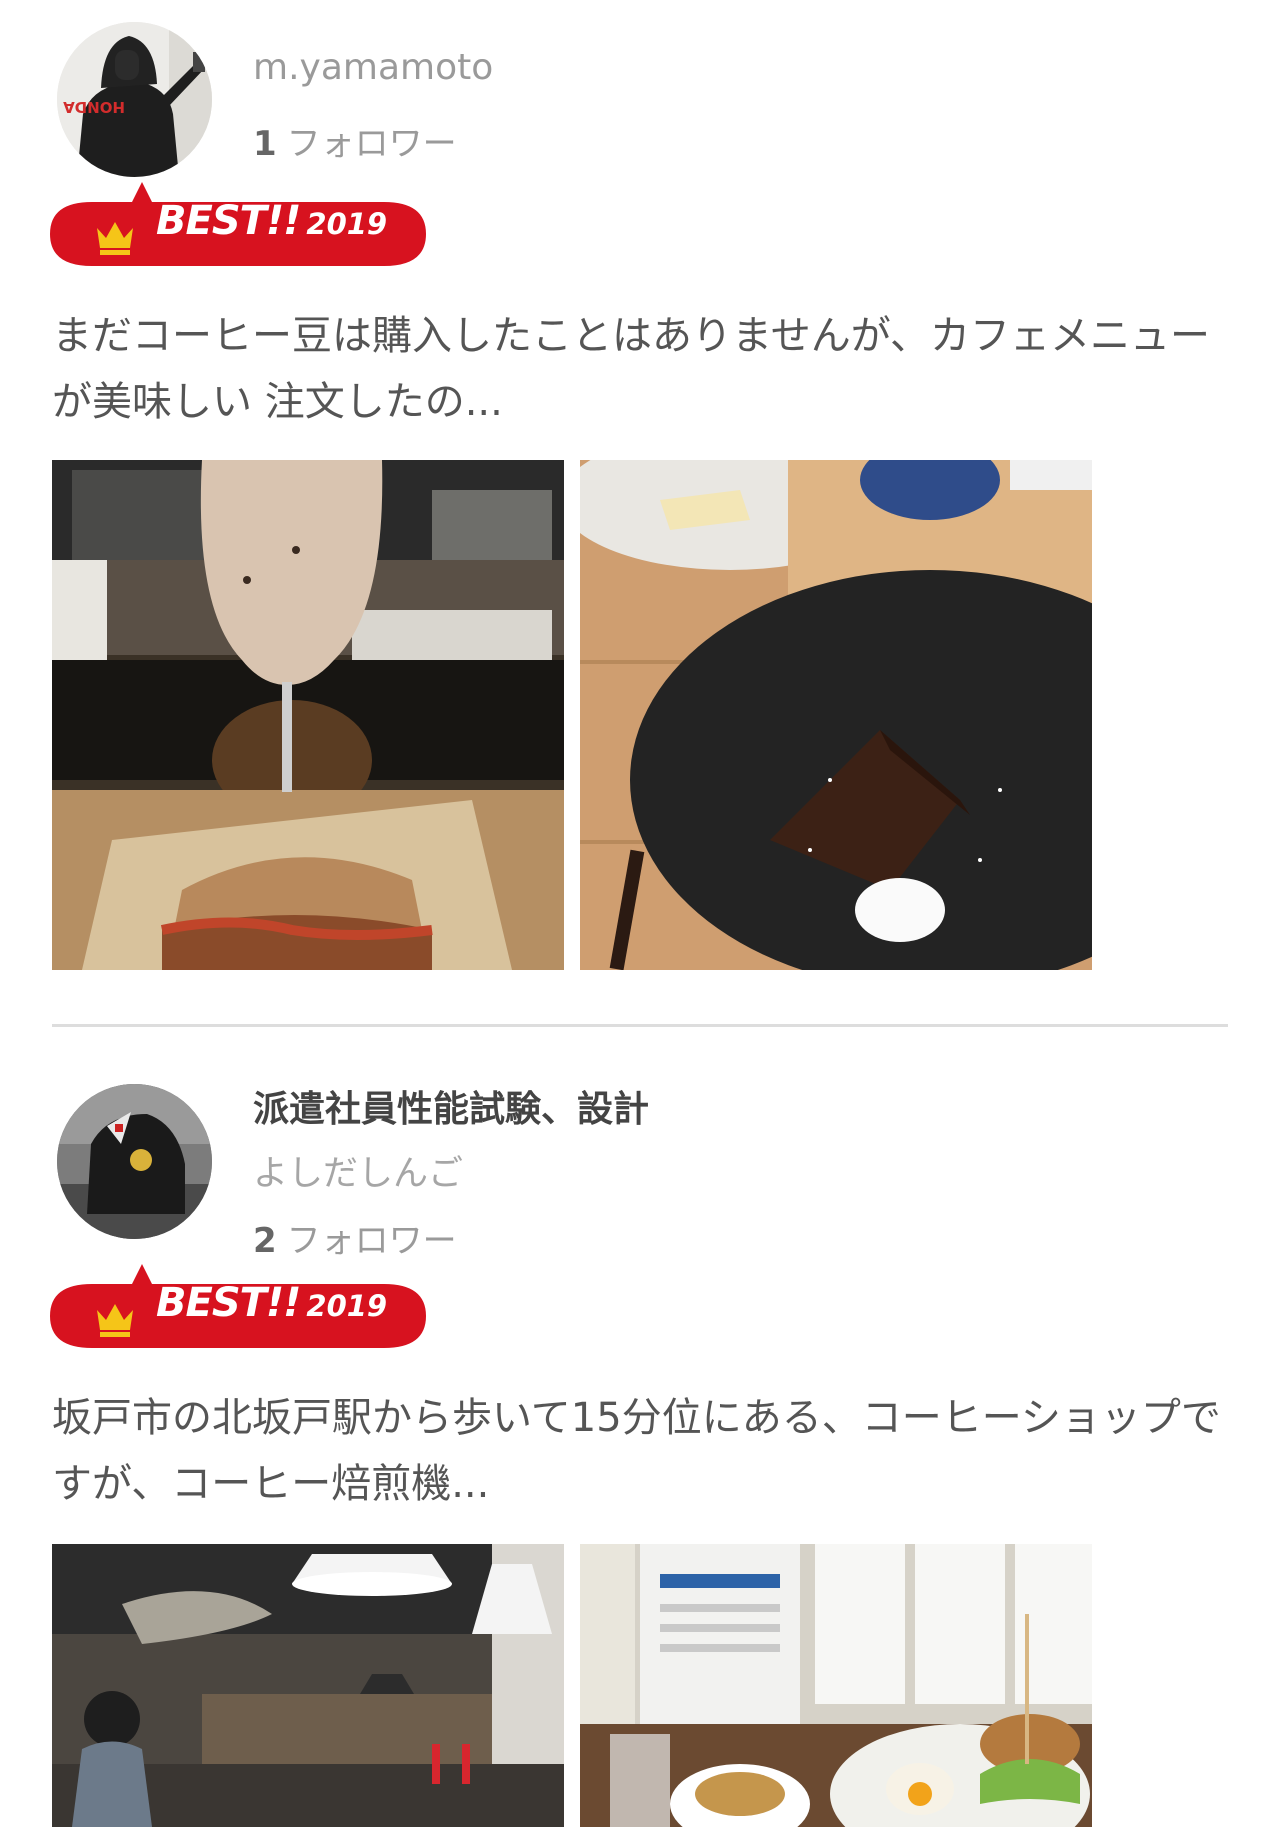 This screenshot has width=1280, height=1827. Describe the element at coordinates (836, 1685) in the screenshot. I see `review-photo-menu-and-meal` at that location.